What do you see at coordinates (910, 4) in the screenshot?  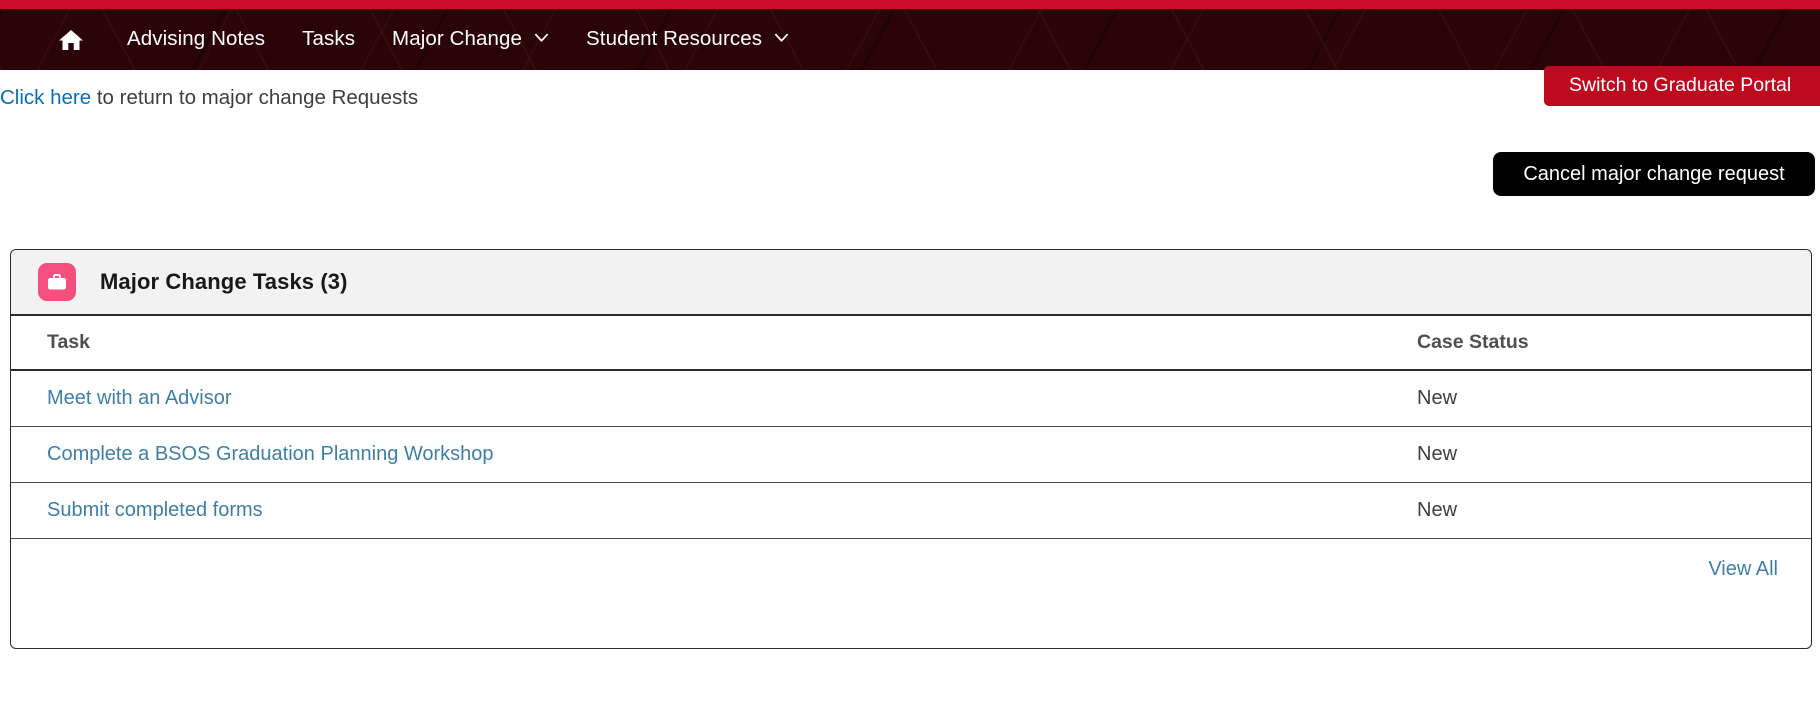 I see `top-accent-stripe` at bounding box center [910, 4].